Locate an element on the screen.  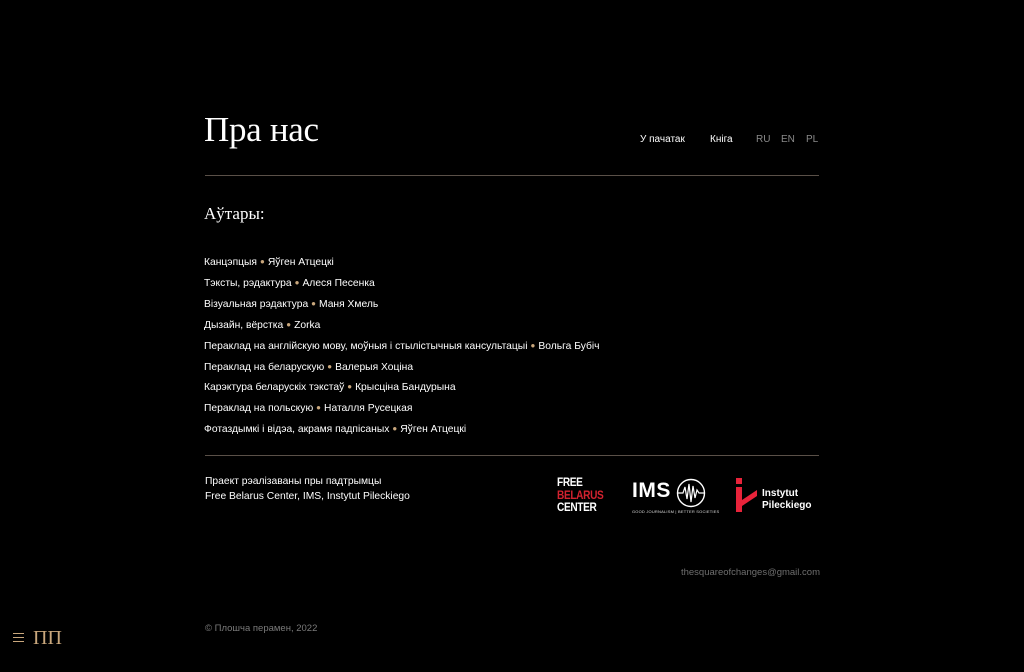
logo-text: IMS is located at coordinates (651, 490).